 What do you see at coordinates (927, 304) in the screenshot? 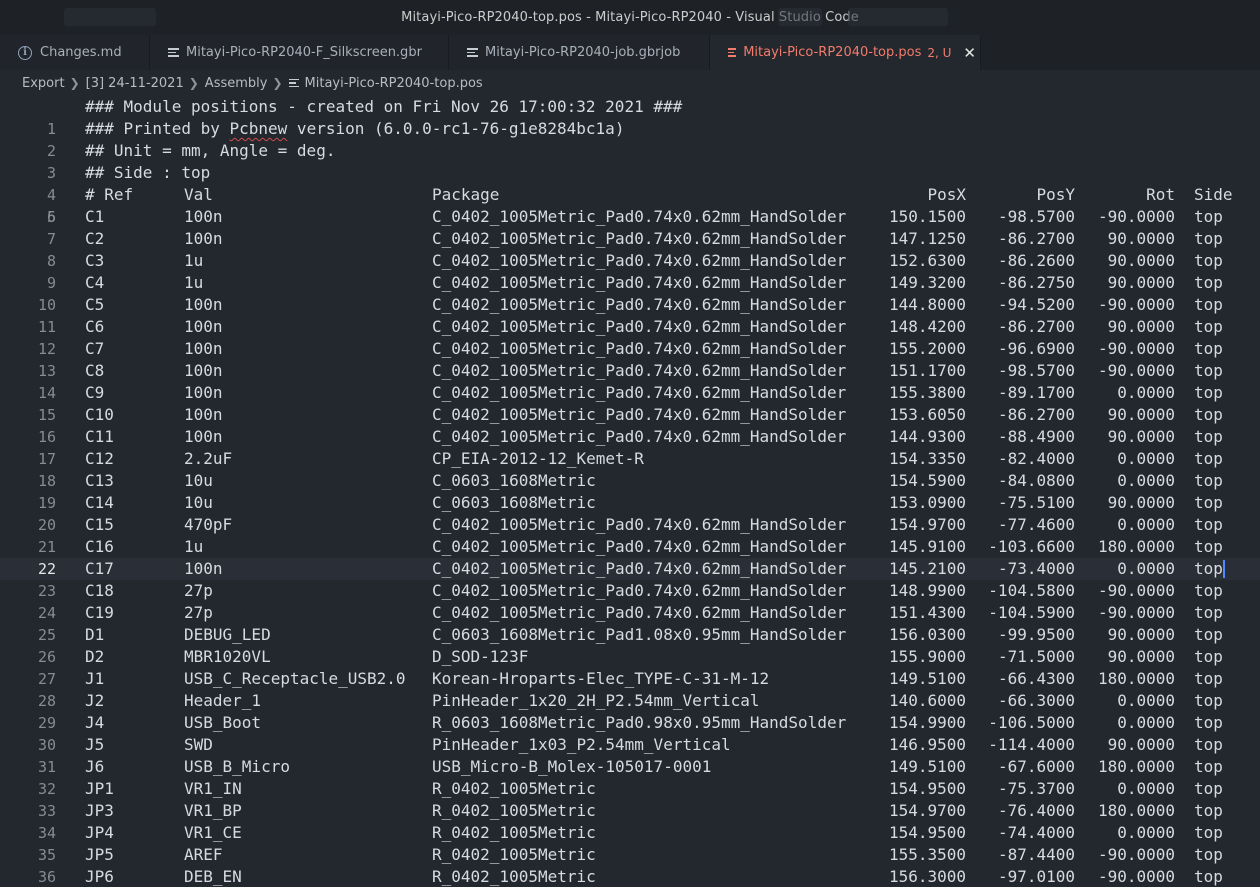
I see `cell-posx: 144.8000` at bounding box center [927, 304].